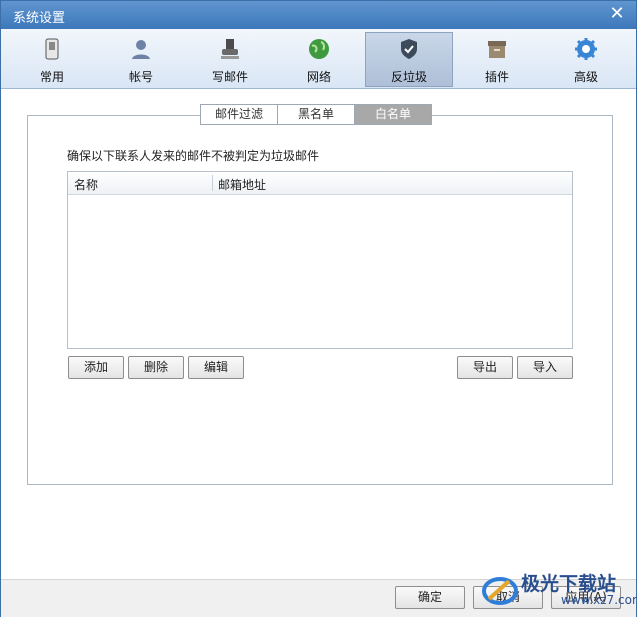 This screenshot has height=617, width=637. I want to click on window-title: 系统设置, so click(39, 18).